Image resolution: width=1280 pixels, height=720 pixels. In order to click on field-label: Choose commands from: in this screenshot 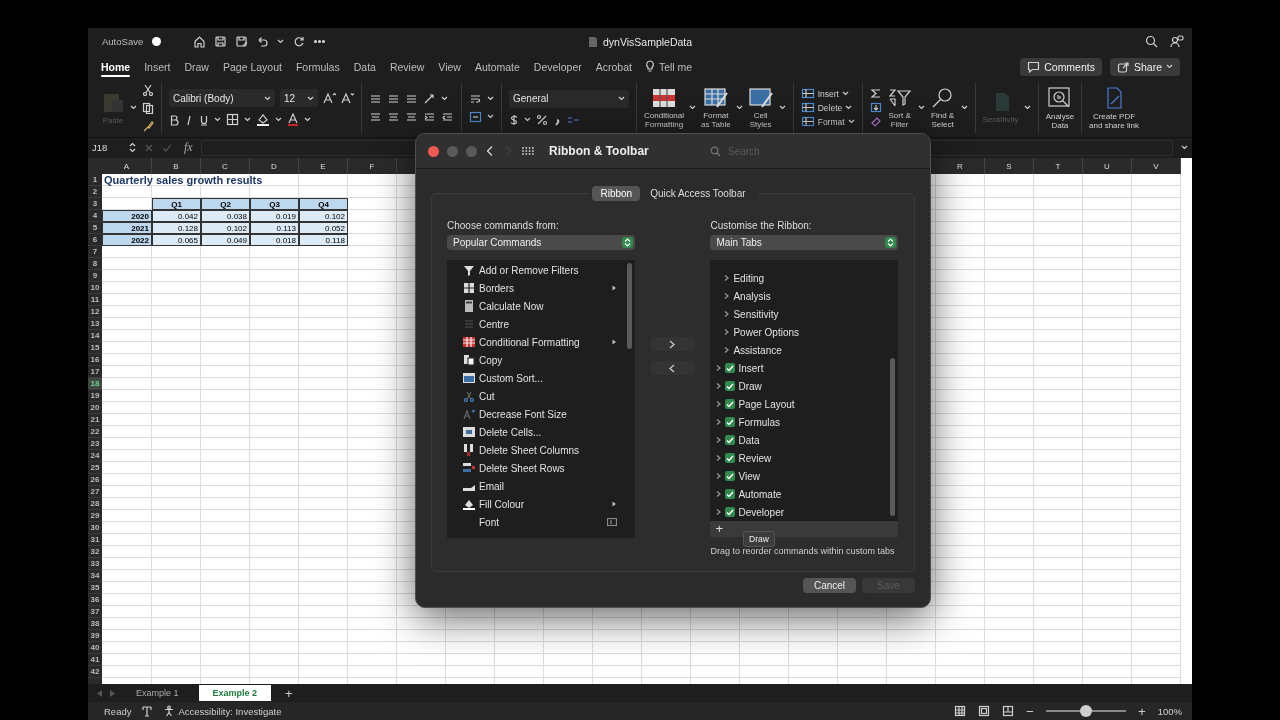, I will do `click(503, 226)`.